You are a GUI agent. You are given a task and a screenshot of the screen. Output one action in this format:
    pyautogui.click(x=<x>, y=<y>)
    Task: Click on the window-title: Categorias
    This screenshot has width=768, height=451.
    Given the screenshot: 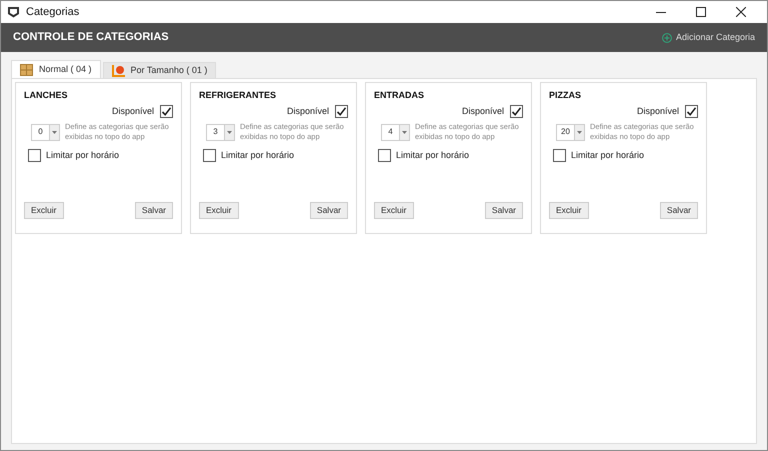 What is the action you would take?
    pyautogui.click(x=53, y=12)
    